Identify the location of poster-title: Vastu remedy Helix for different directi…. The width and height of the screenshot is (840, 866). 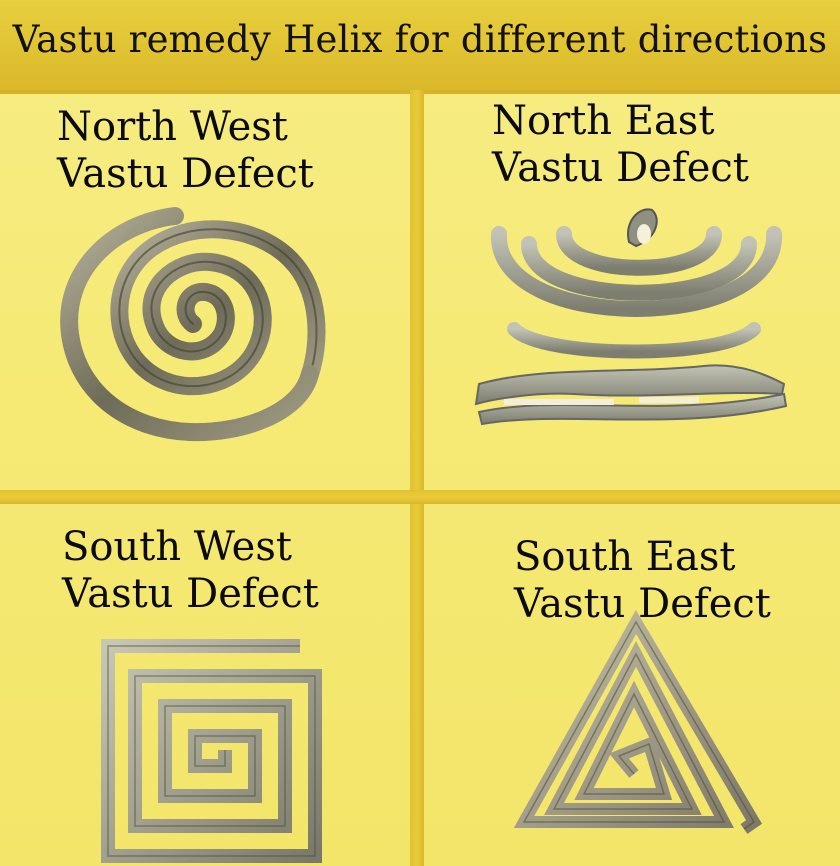
(420, 39).